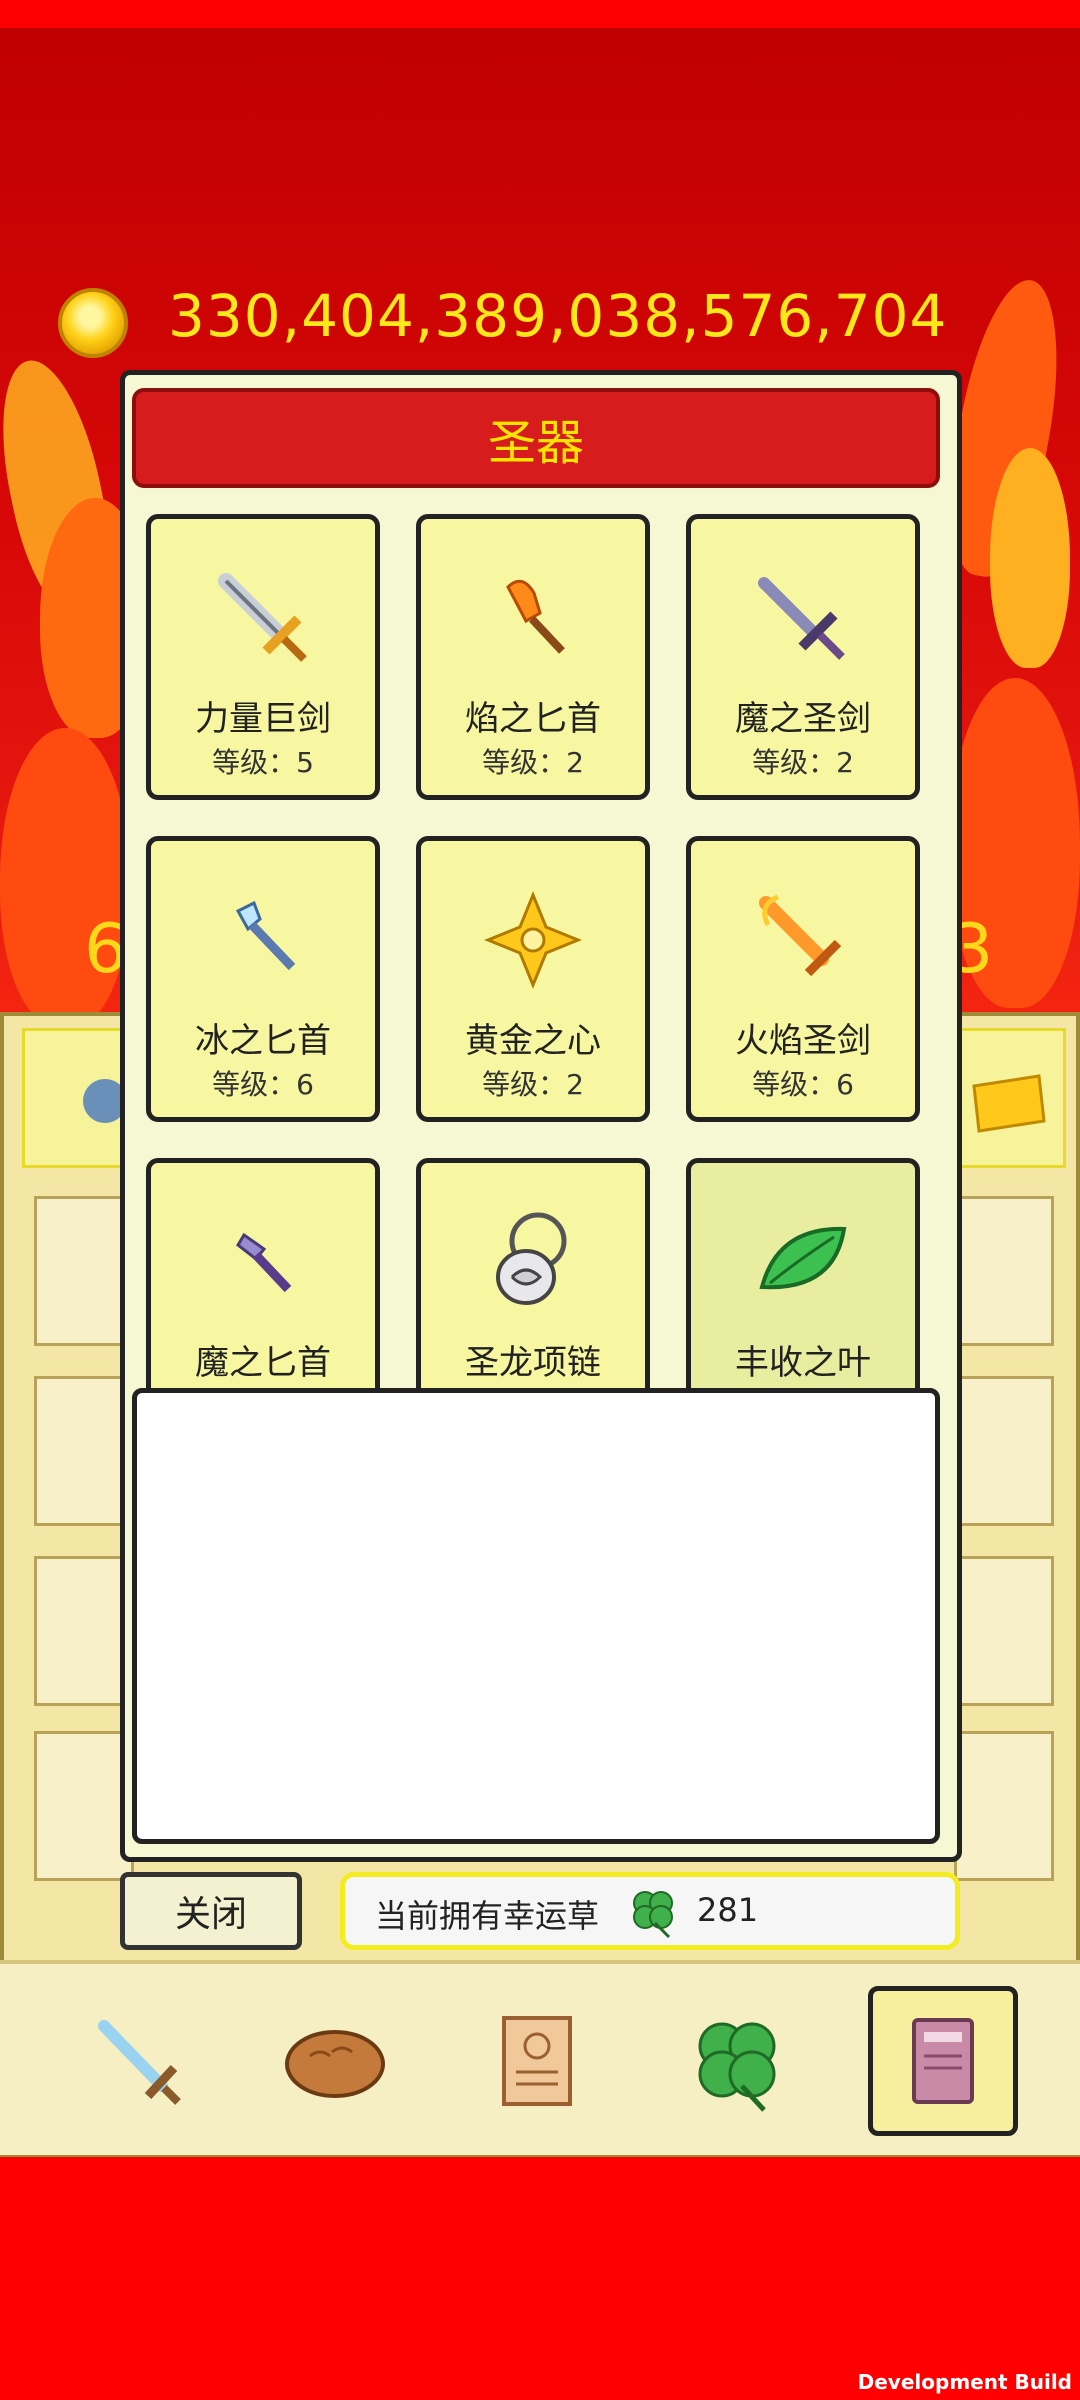 Image resolution: width=1080 pixels, height=2400 pixels. I want to click on nav-scroll-button, so click(537, 2061).